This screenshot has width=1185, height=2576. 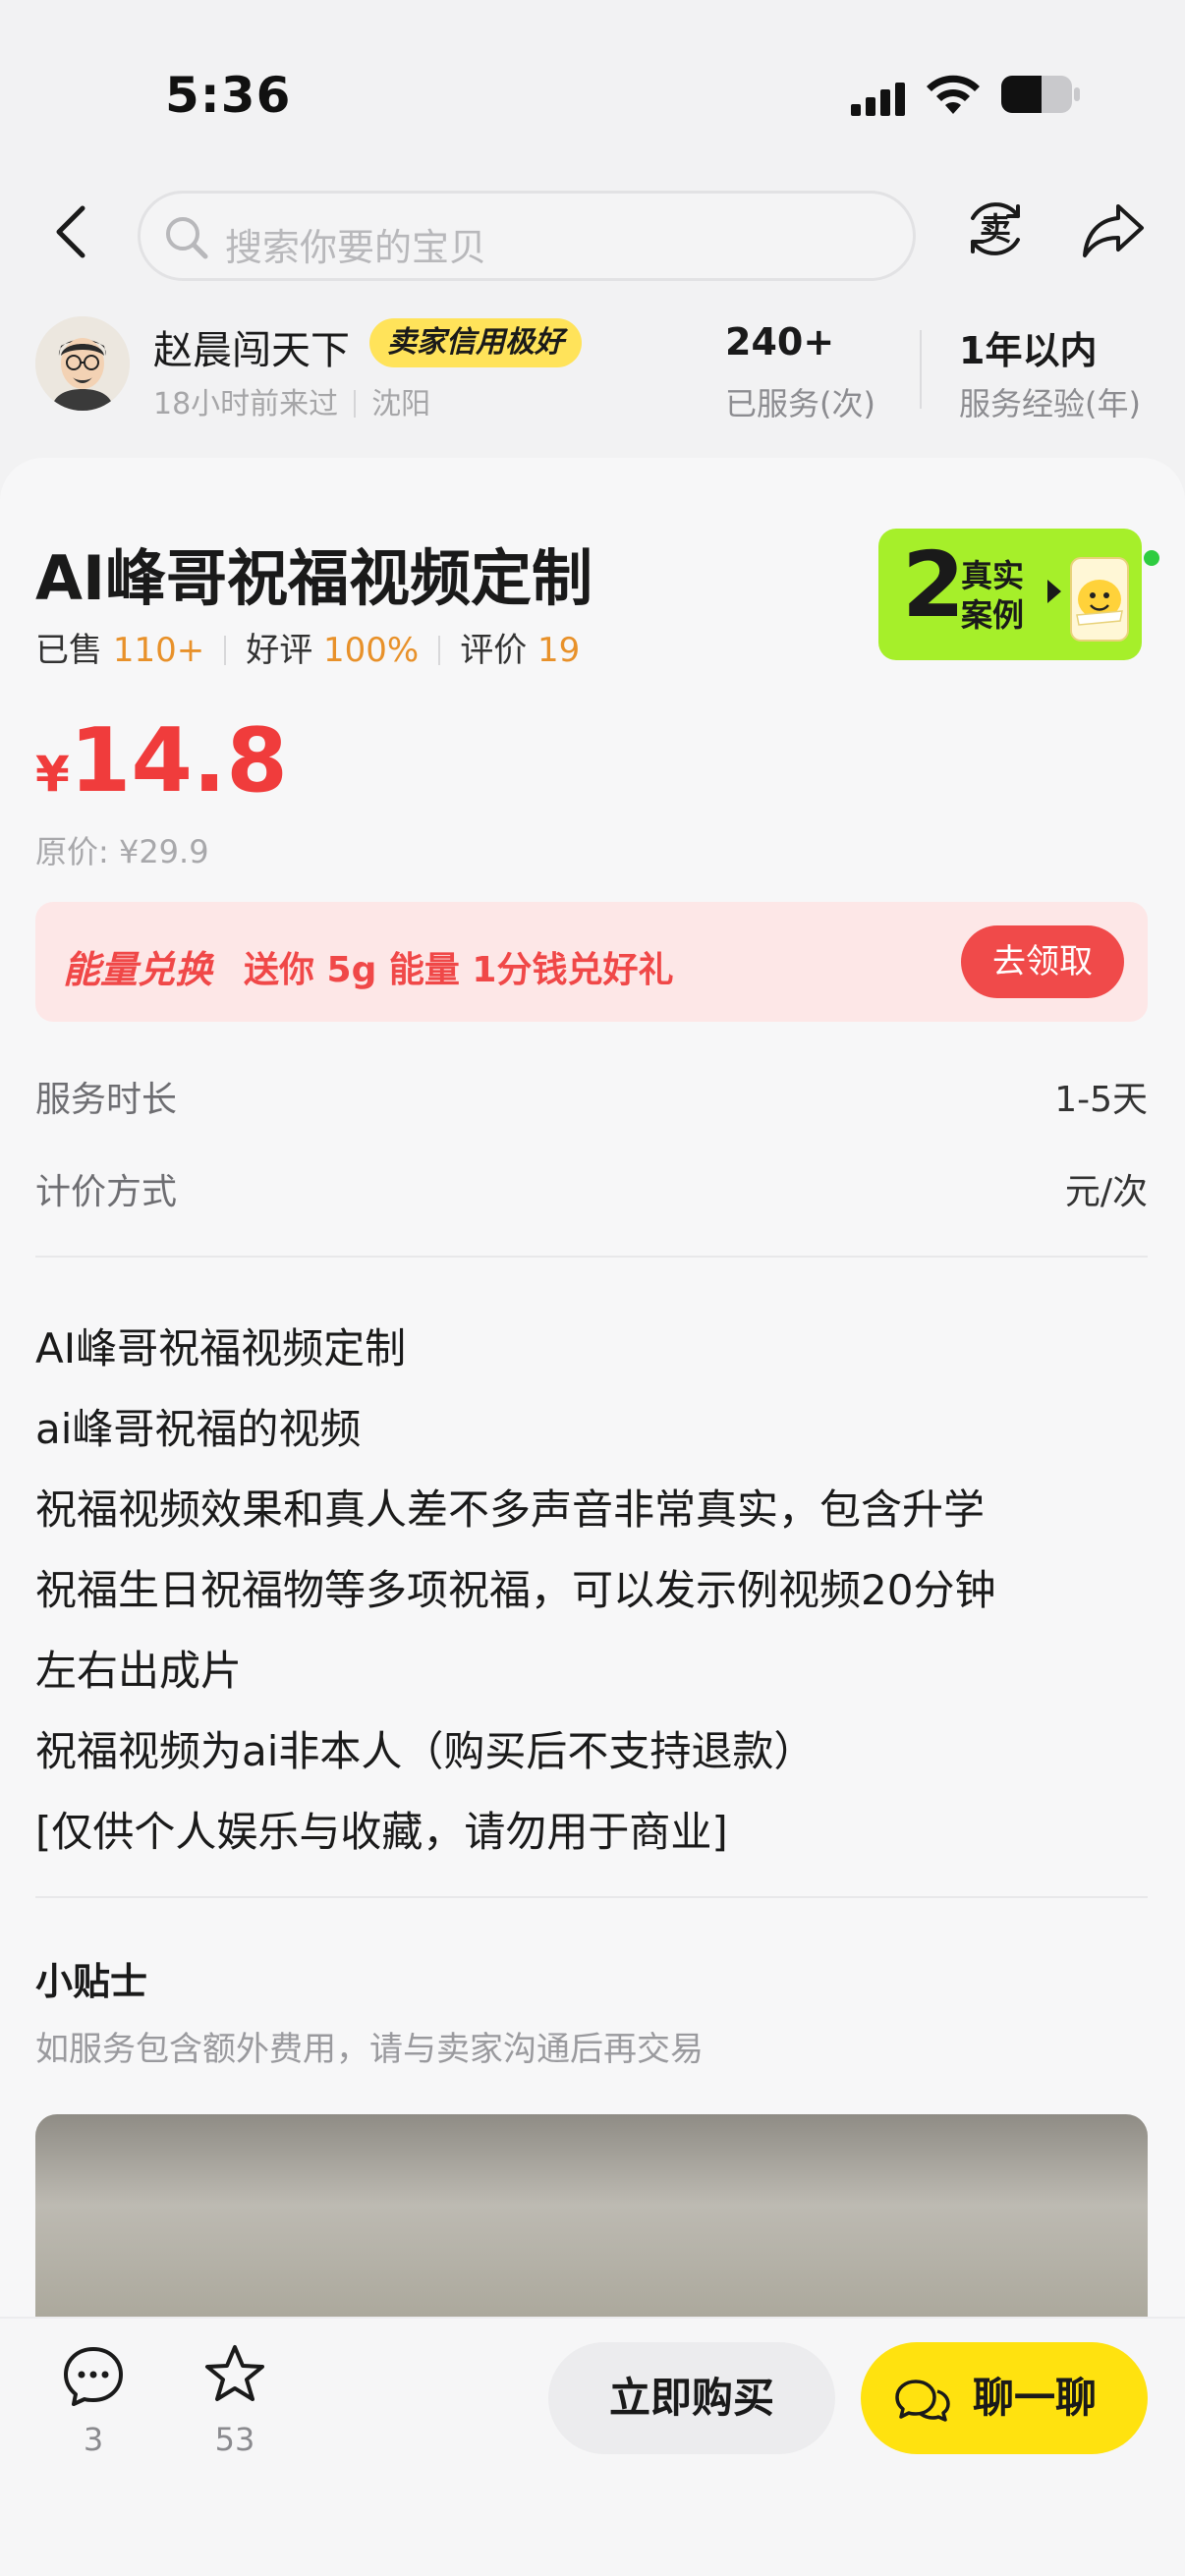 What do you see at coordinates (459, 970) in the screenshot?
I see `energy-desc: 送你 5g 能量 1分钱兑好礼` at bounding box center [459, 970].